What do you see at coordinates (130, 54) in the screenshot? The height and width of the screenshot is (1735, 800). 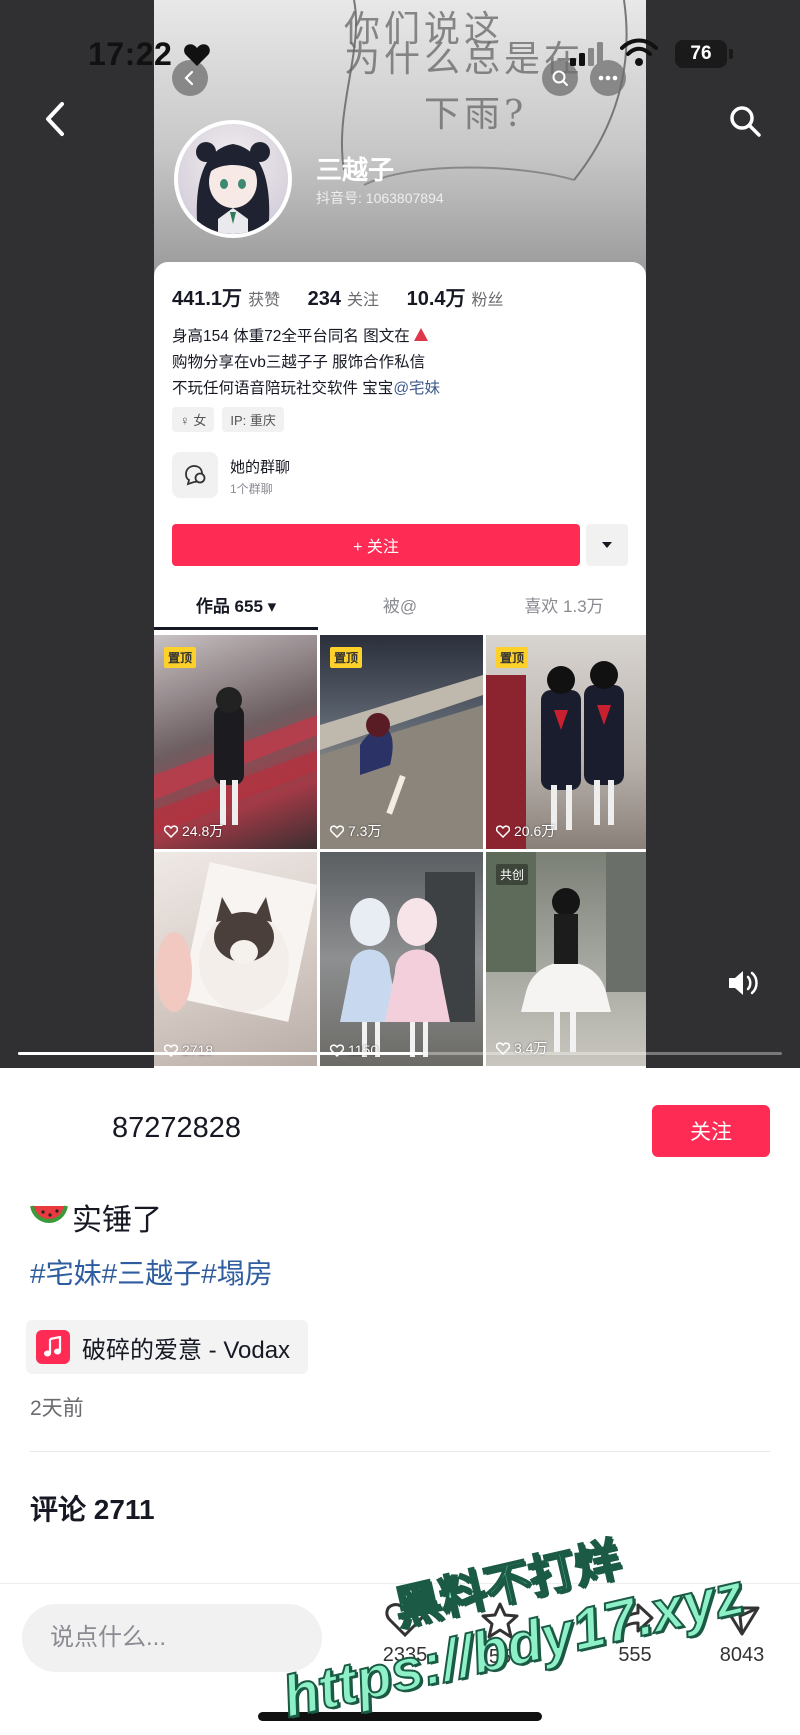 I see `status-time: 17:22` at bounding box center [130, 54].